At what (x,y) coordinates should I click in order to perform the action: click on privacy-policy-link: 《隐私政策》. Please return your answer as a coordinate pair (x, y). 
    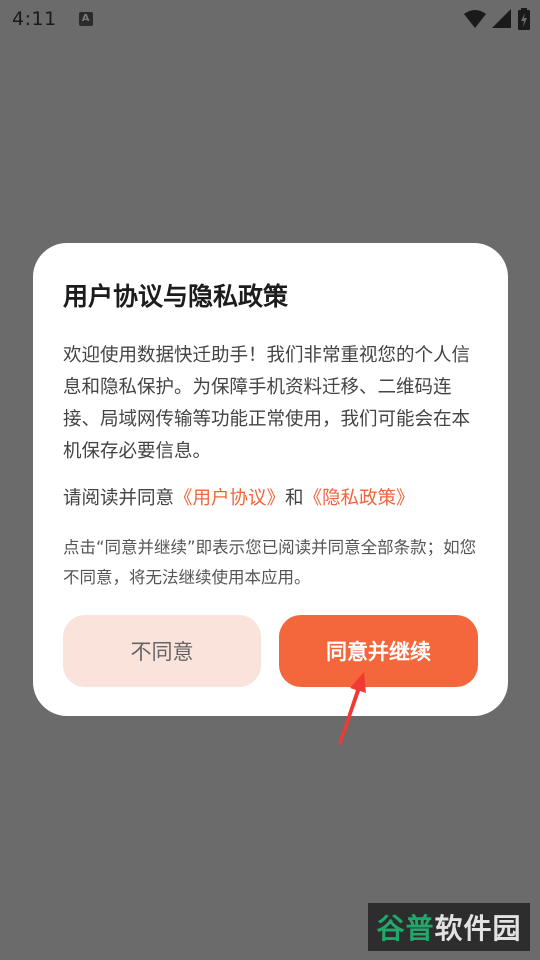
    Looking at the image, I should click on (359, 498).